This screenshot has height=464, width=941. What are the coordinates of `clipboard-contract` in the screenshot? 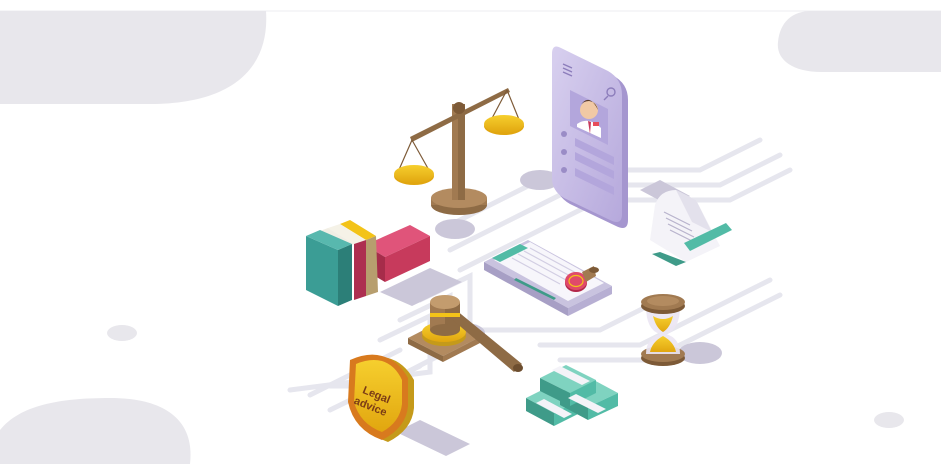 It's located at (548, 278).